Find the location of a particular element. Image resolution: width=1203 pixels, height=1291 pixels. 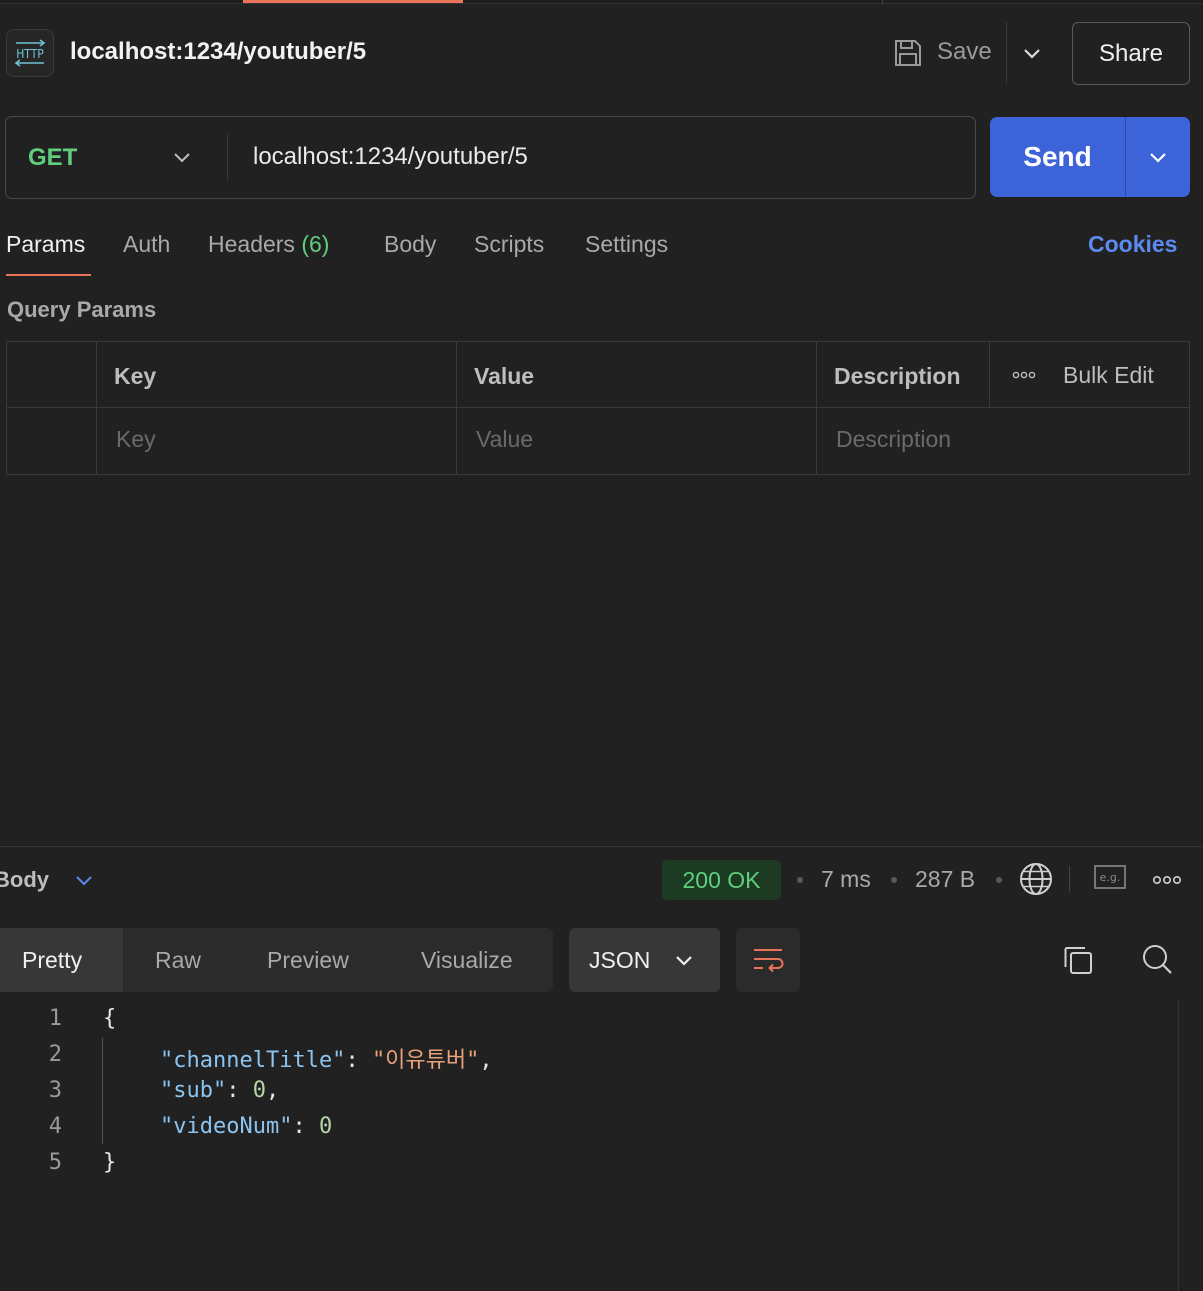

params-table is located at coordinates (598, 408).